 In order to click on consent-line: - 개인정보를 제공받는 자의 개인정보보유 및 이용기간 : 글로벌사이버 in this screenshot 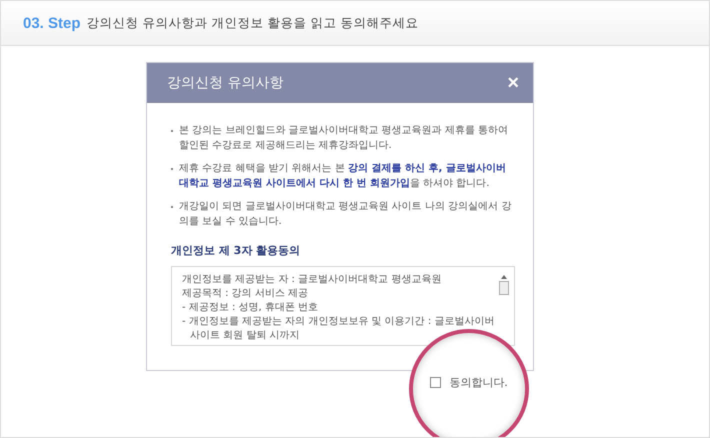, I will do `click(339, 322)`.